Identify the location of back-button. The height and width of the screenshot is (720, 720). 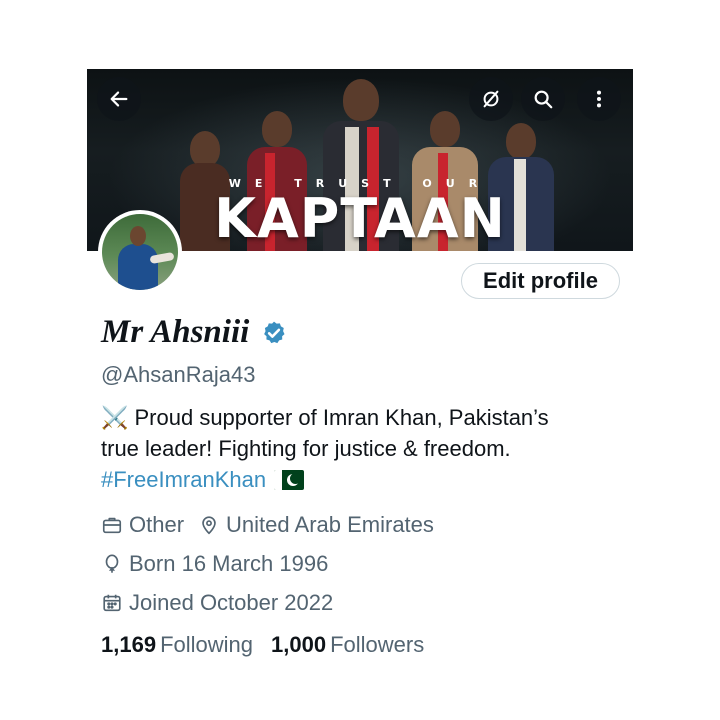
(119, 99).